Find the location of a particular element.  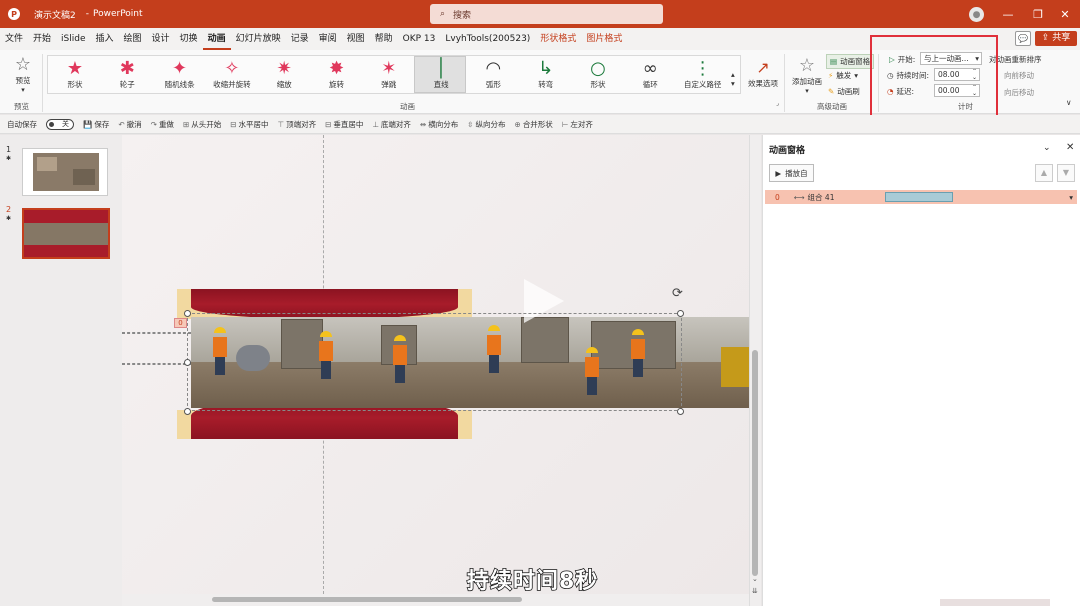

ribbon-collapse-icon: ∨ is located at coordinates (1069, 102).